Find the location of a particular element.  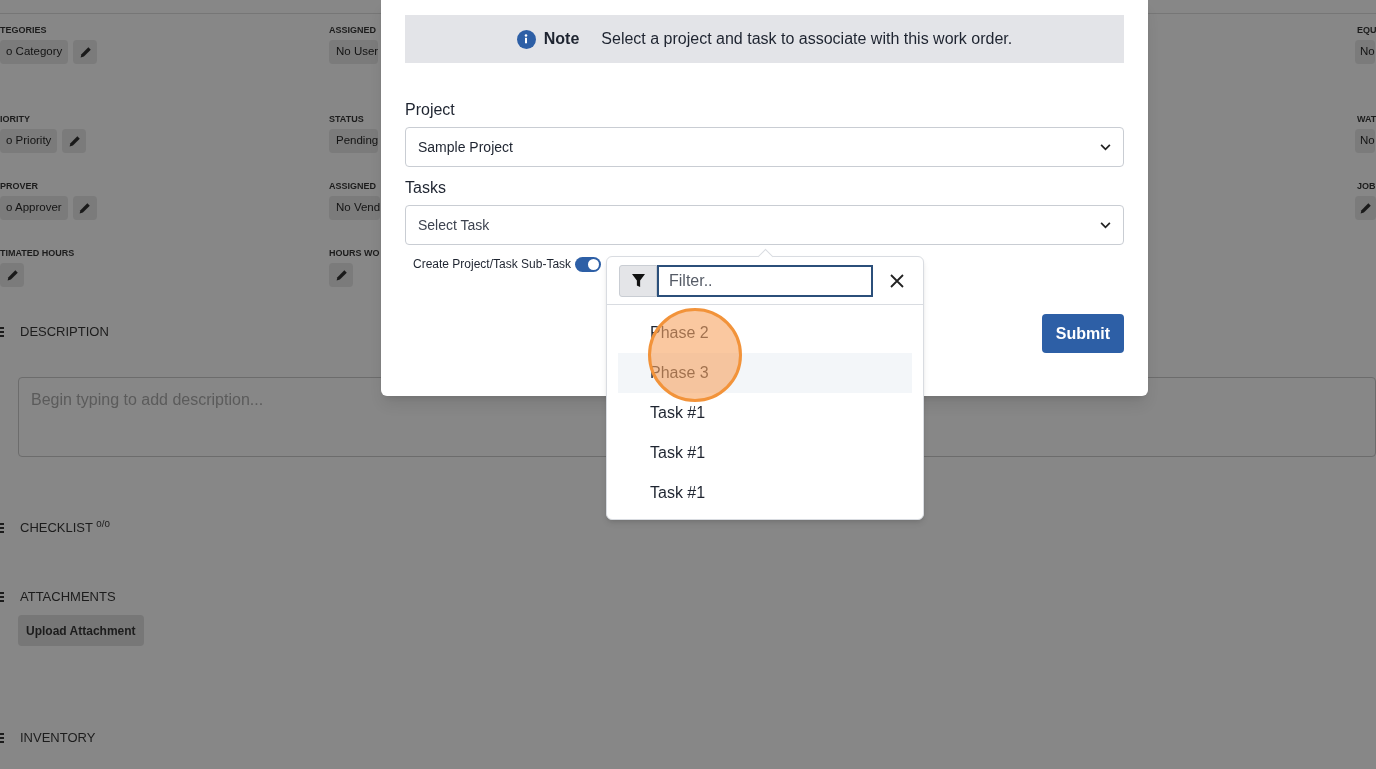

submit-button: Submit is located at coordinates (1082, 333).